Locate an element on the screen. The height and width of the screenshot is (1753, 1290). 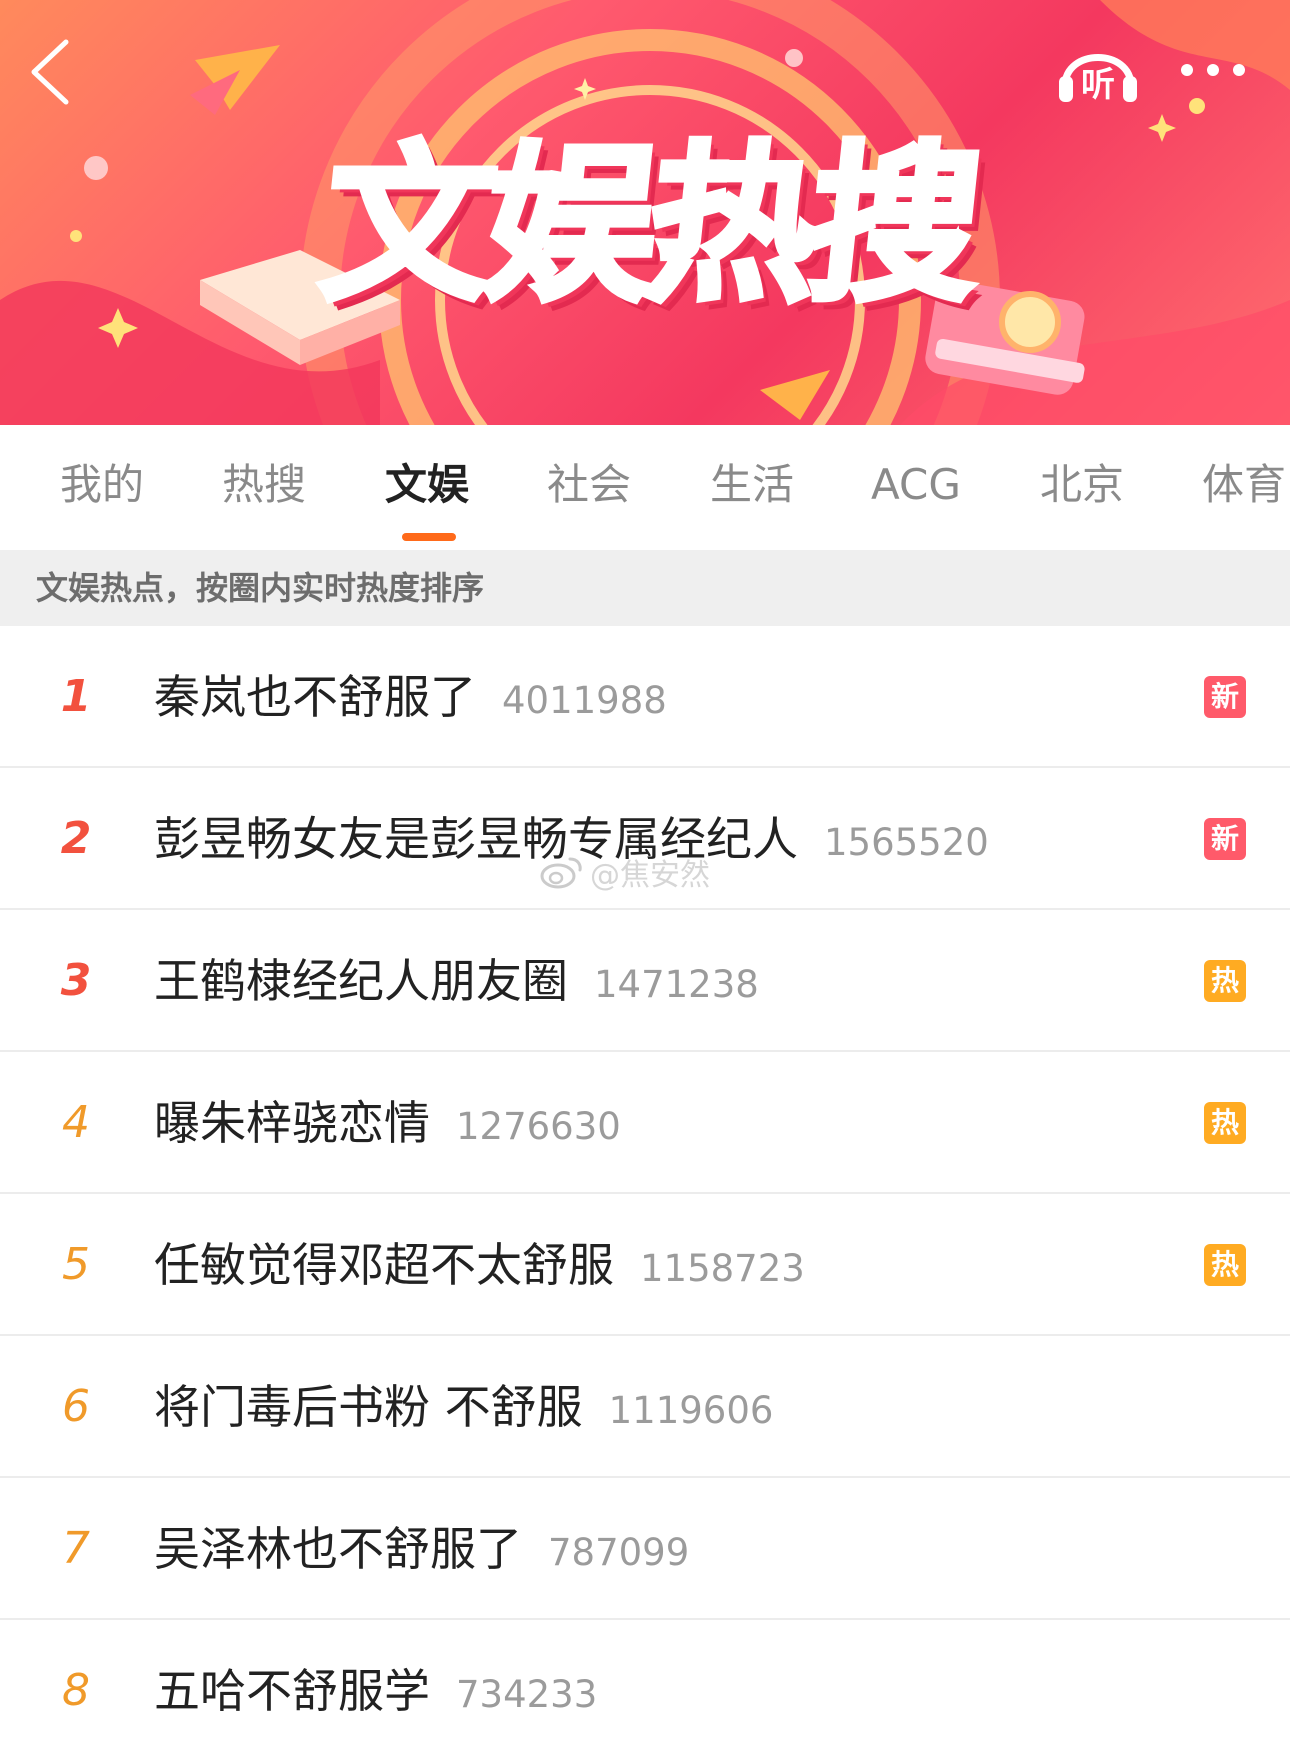
list-item: 2 彭昱畅女友是彭昱畅专属经纪人 1565520 新 is located at coordinates (645, 839).